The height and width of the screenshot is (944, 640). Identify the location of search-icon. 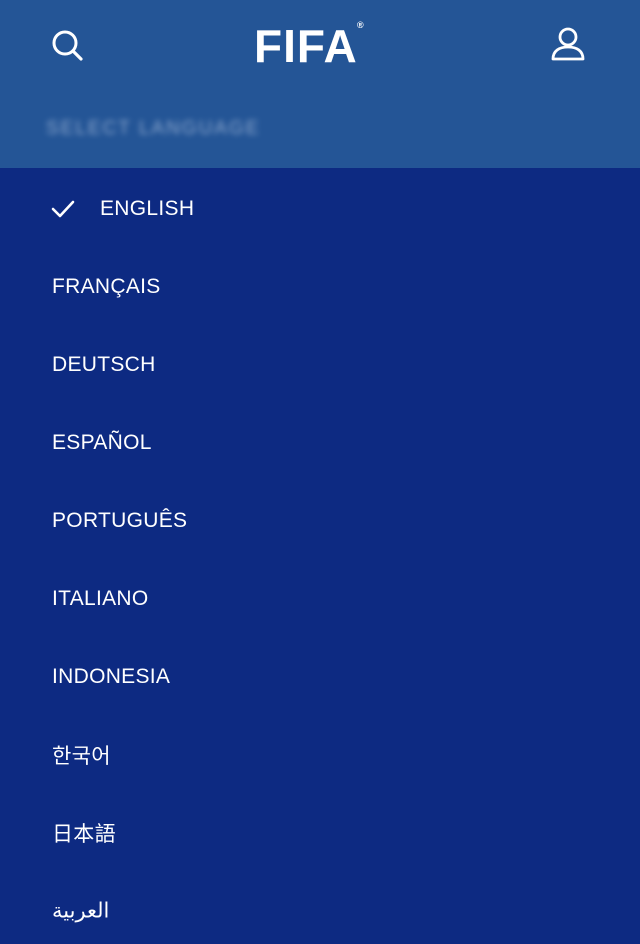
(67, 45).